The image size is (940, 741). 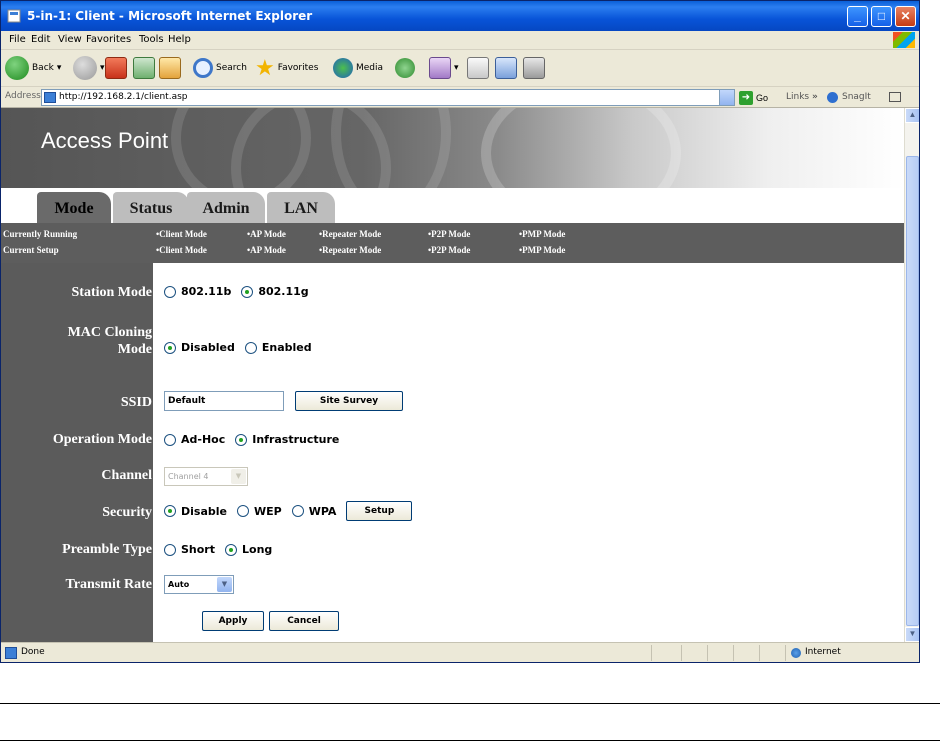 I want to click on channel-group: Channel 4 ▼, so click(x=206, y=476).